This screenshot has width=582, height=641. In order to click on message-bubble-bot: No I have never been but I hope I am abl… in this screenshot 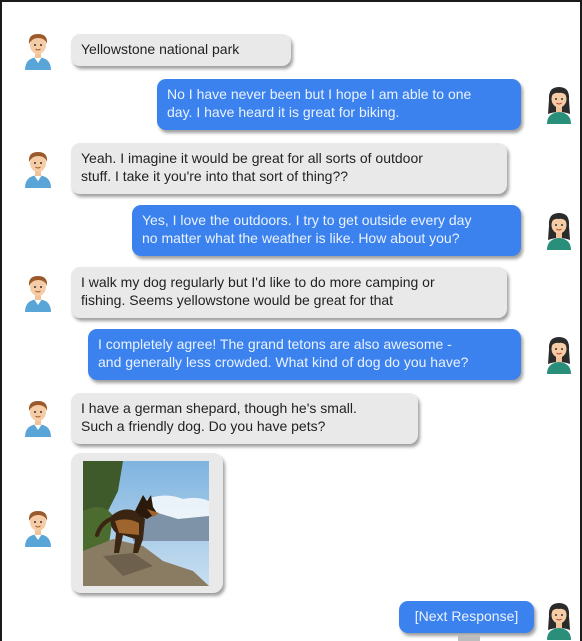, I will do `click(339, 104)`.